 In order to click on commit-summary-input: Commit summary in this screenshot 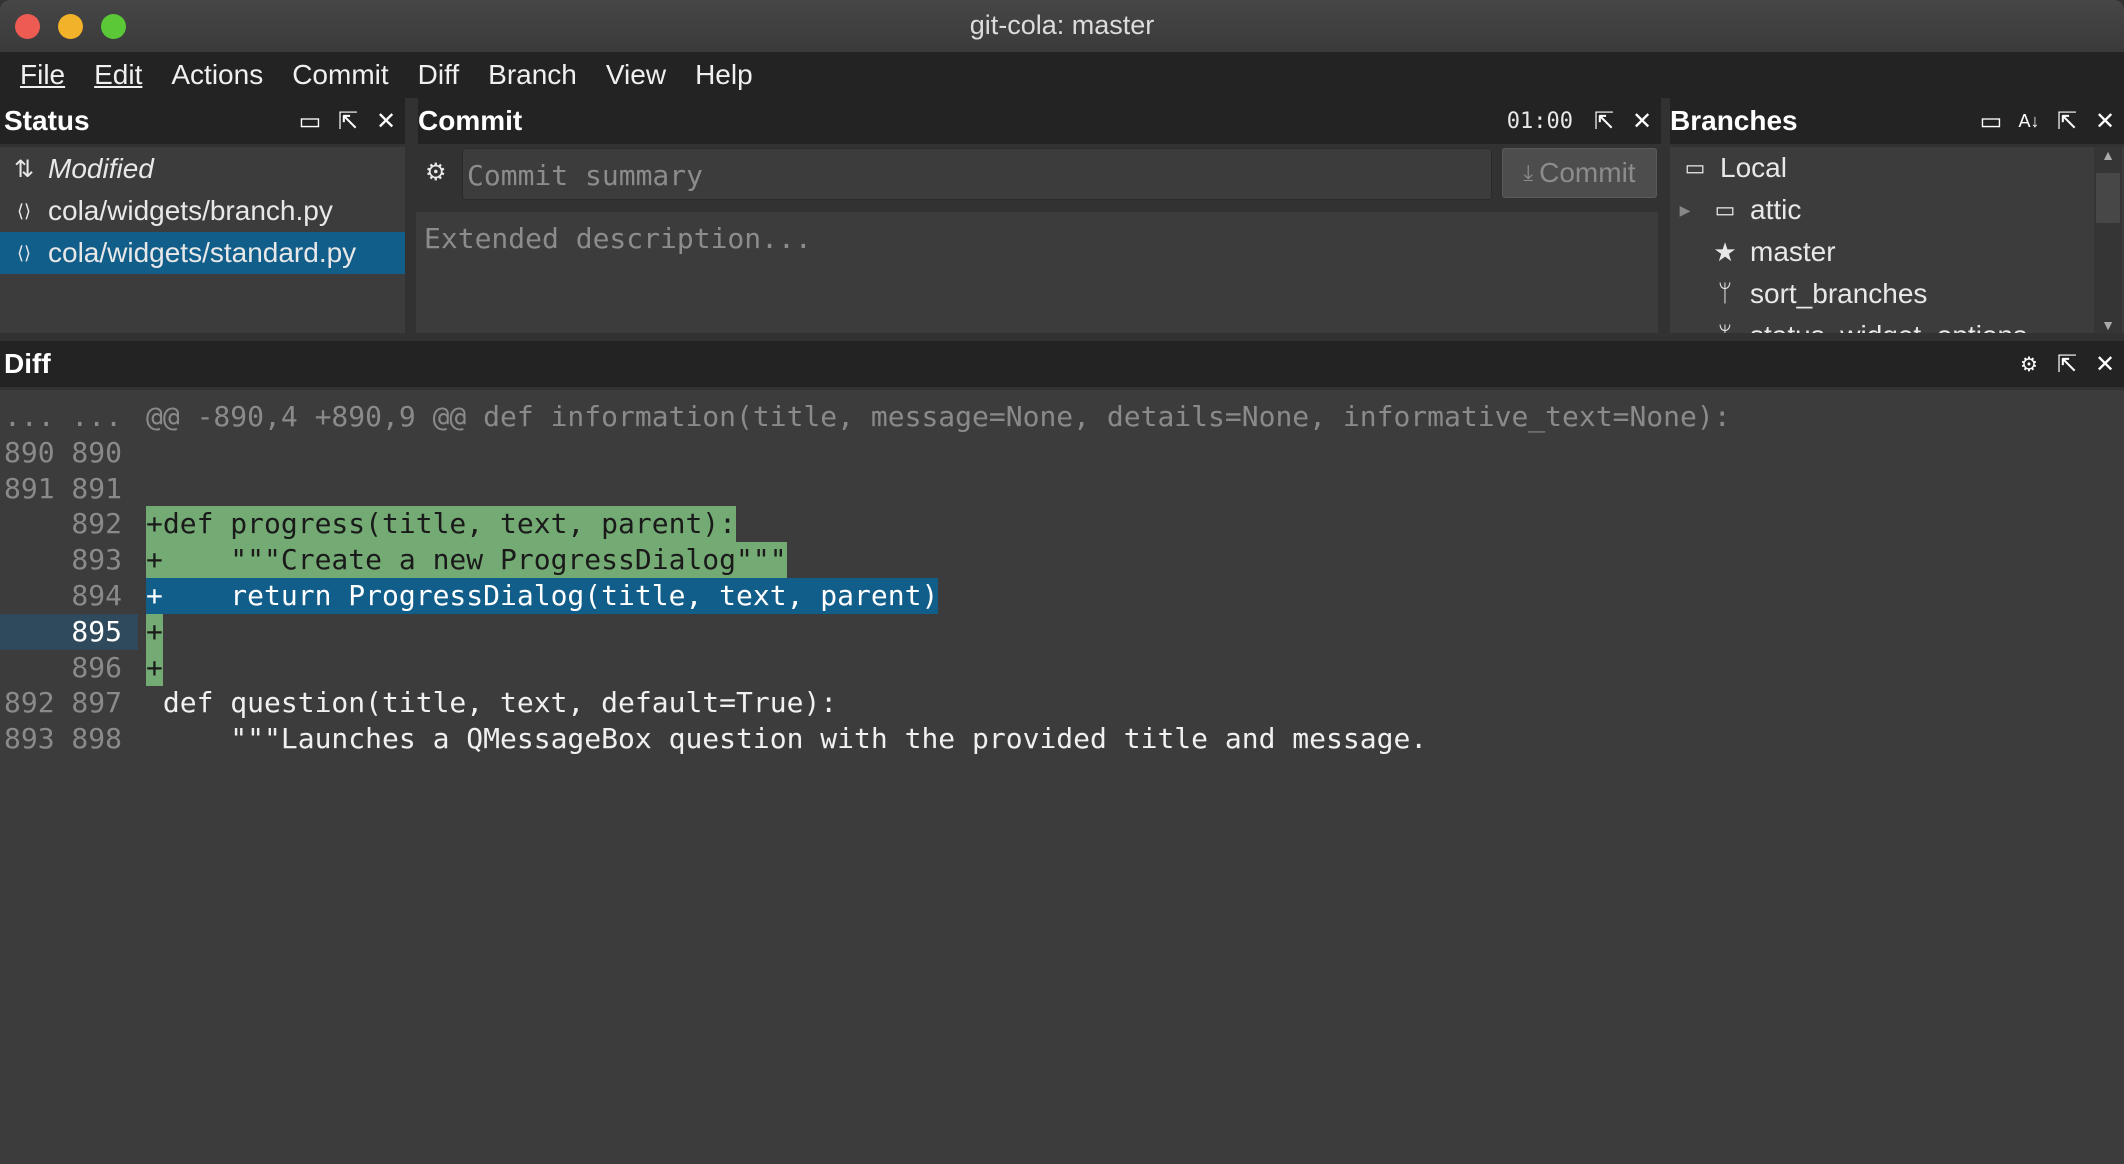, I will do `click(977, 174)`.